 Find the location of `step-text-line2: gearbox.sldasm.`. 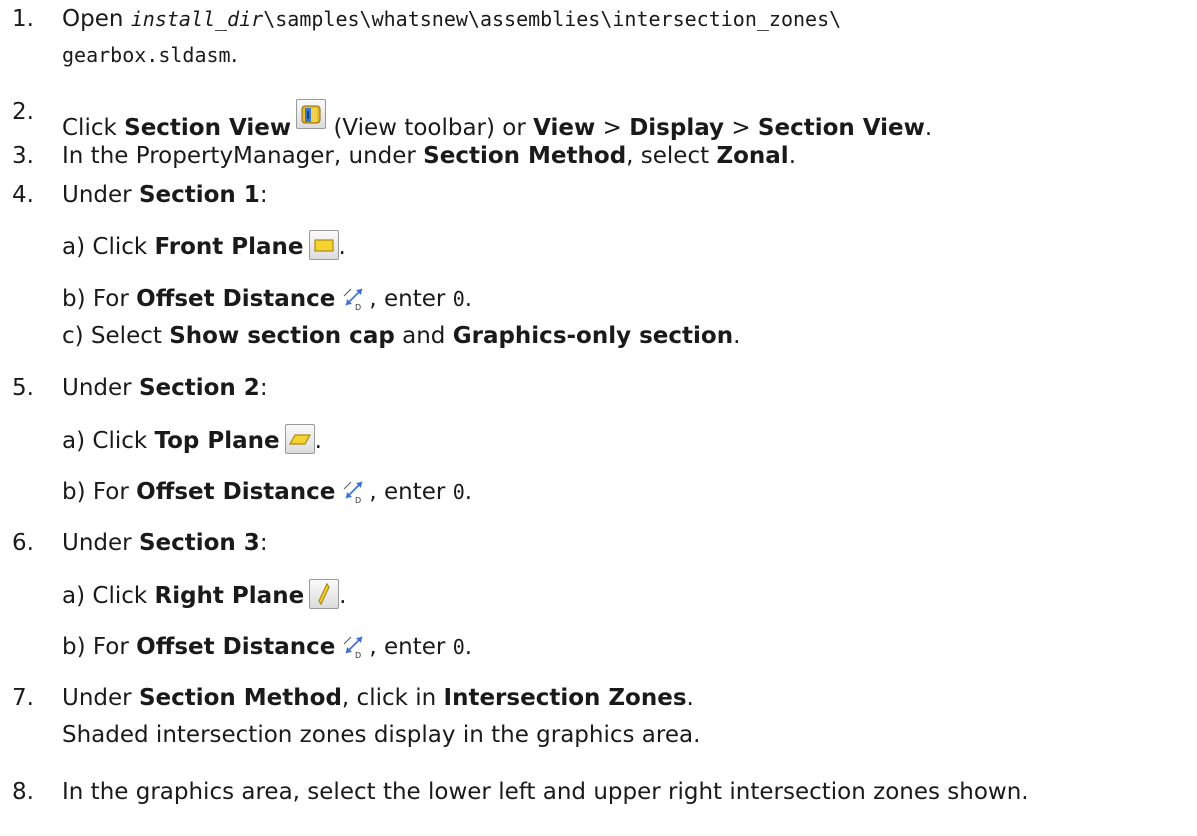

step-text-line2: gearbox.sldasm. is located at coordinates (150, 55).